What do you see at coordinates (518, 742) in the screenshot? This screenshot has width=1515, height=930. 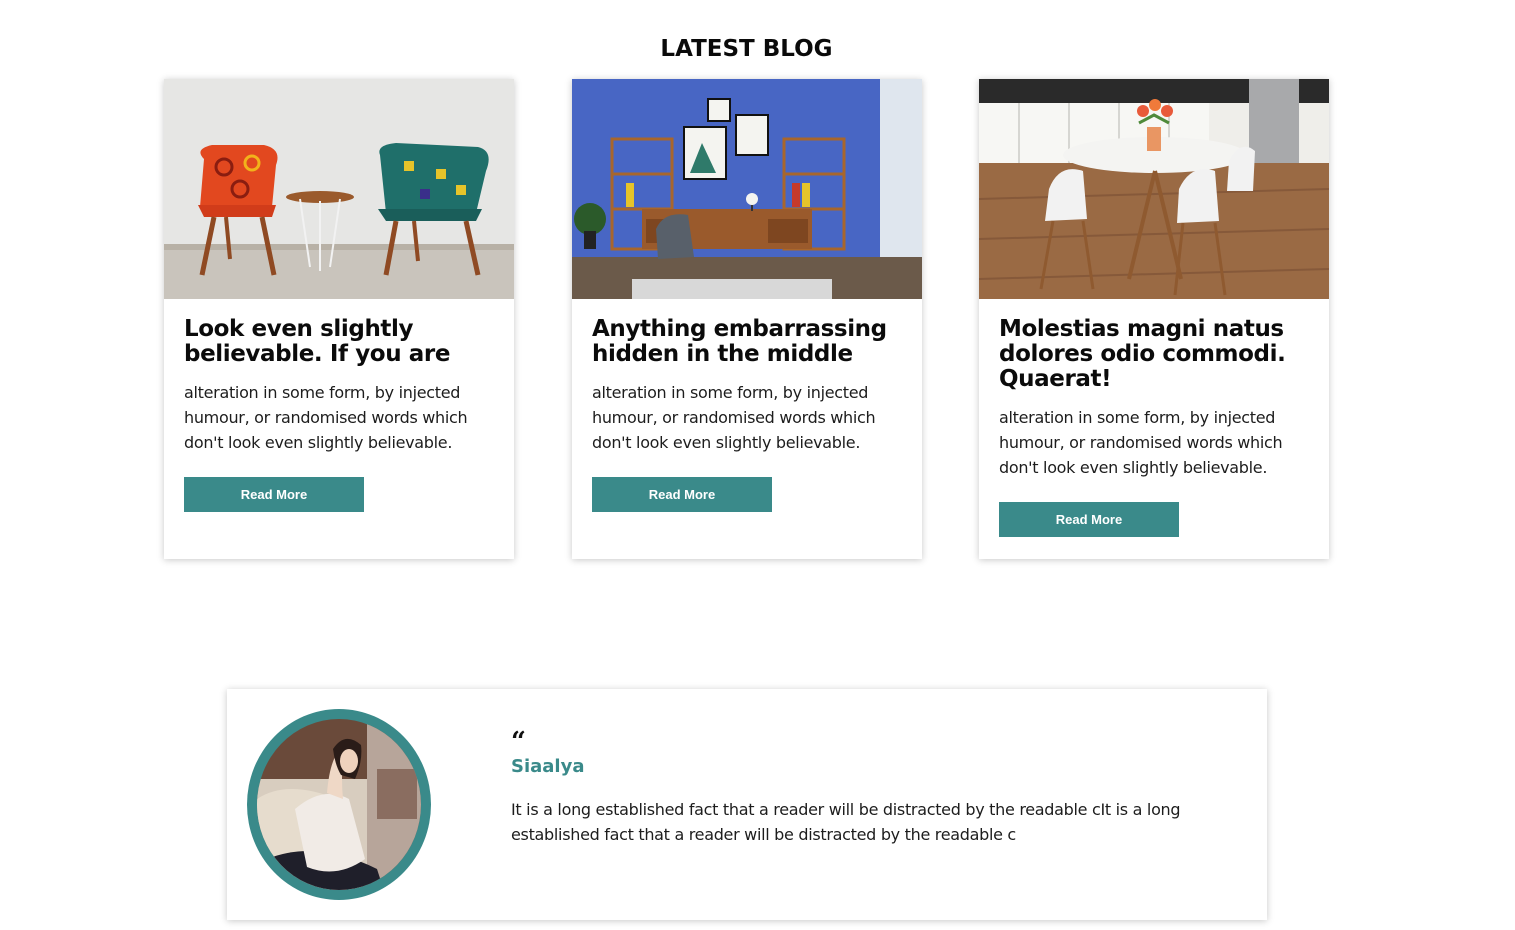 I see `quote-icon: “` at bounding box center [518, 742].